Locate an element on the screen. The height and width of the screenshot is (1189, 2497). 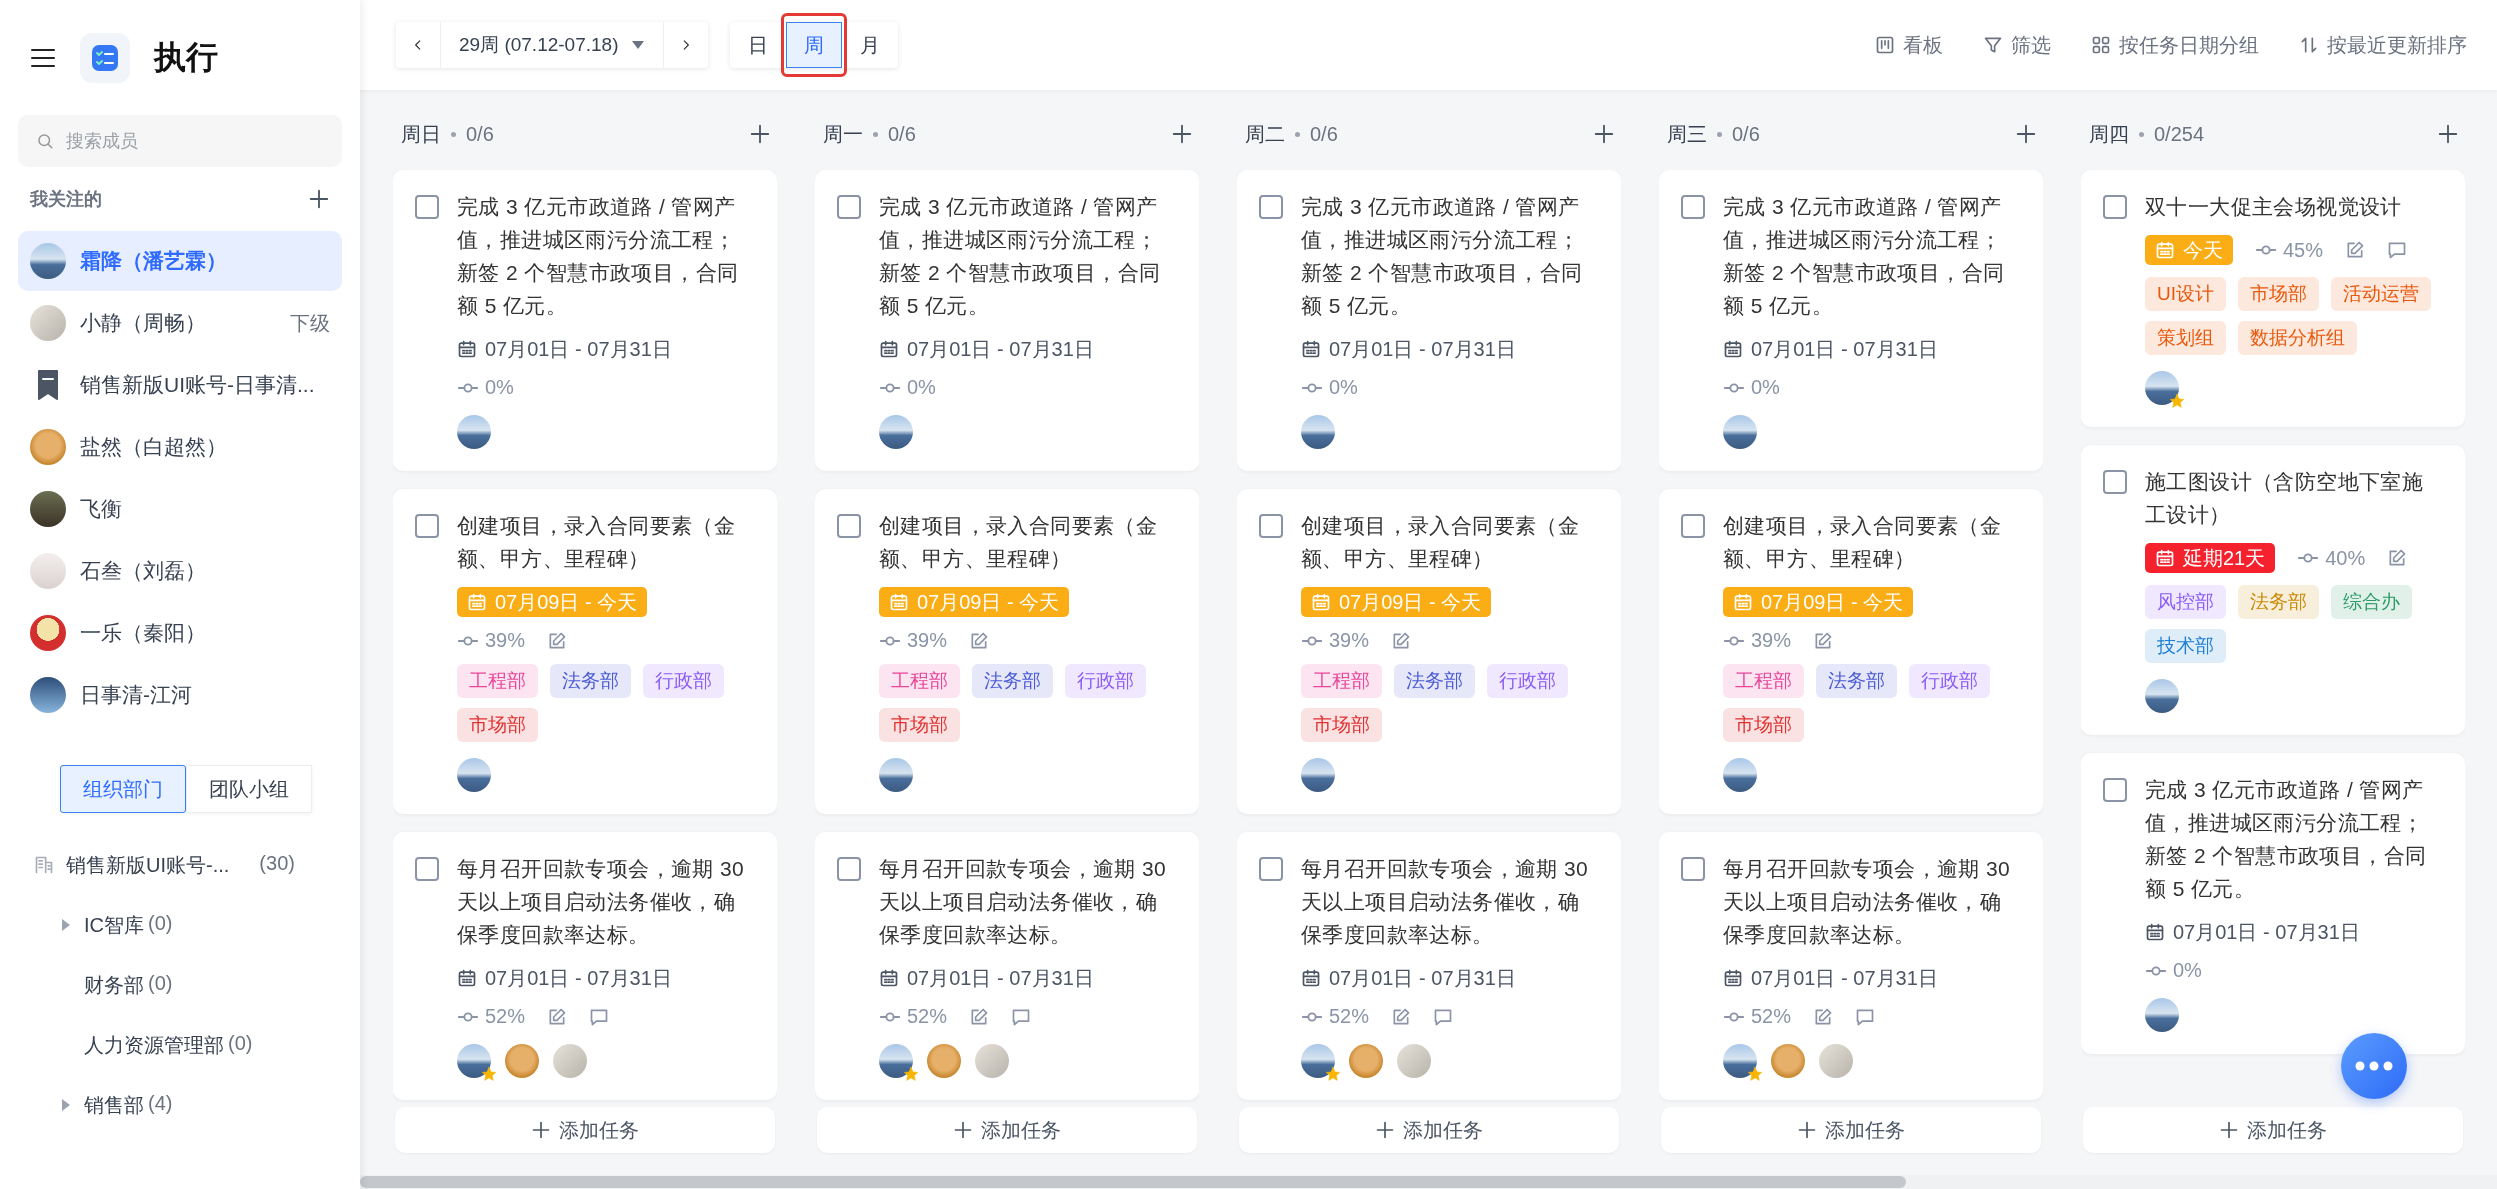
member-count: (0) is located at coordinates (160, 983).